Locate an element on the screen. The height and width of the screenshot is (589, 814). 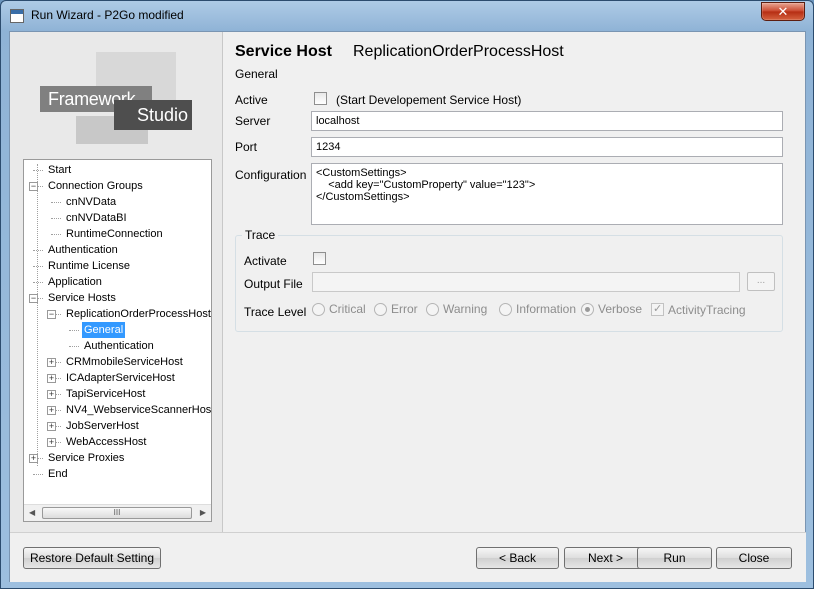
tree-item: CRMmobileServiceHost is located at coordinates (124, 362).